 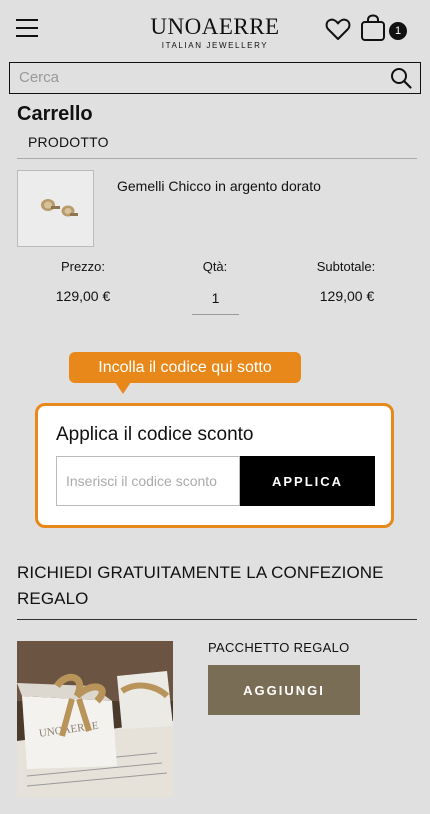 I want to click on product-thumbnail, so click(x=55, y=208).